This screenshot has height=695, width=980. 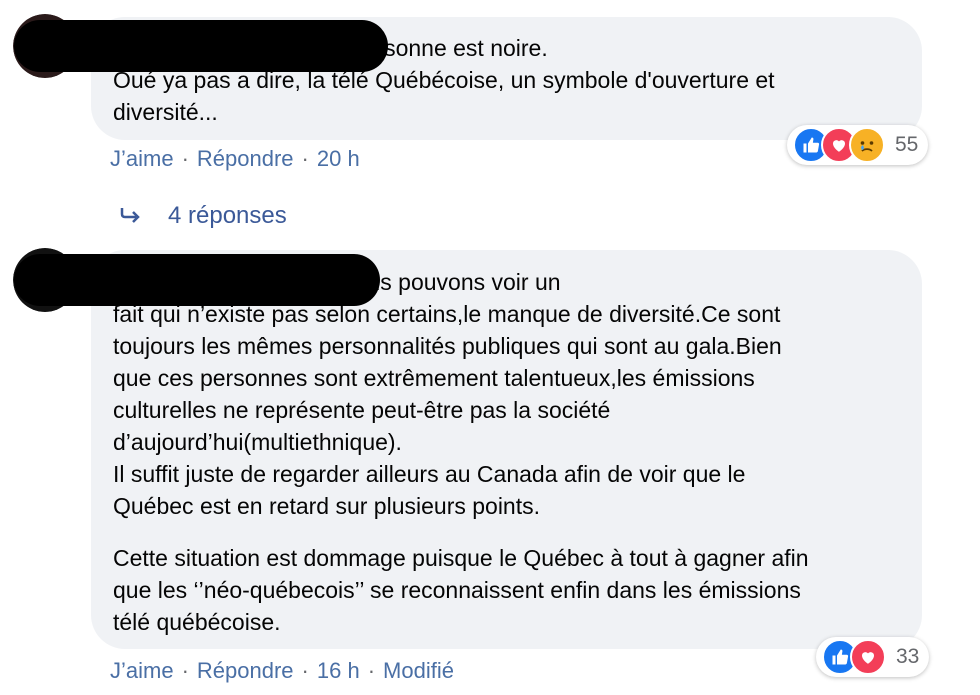 I want to click on view-replies-link: 4 réponses, so click(x=203, y=216).